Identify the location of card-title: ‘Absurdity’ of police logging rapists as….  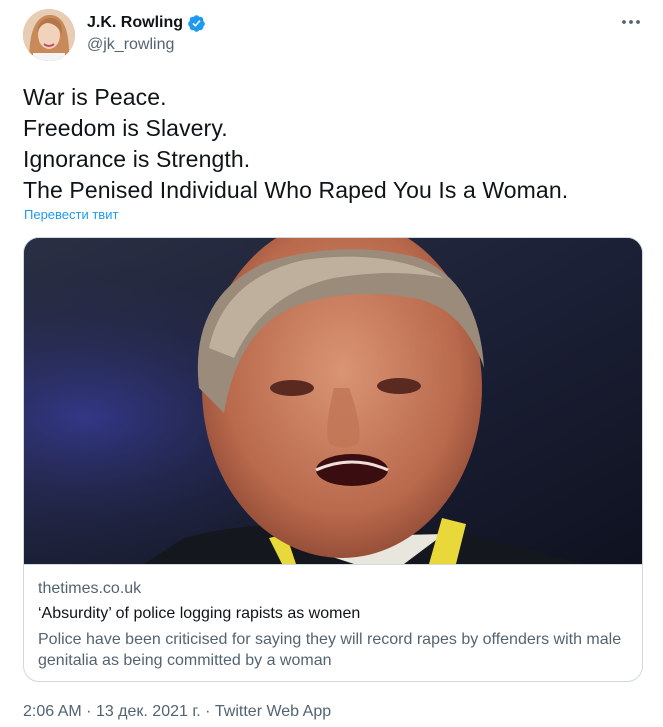
(199, 613).